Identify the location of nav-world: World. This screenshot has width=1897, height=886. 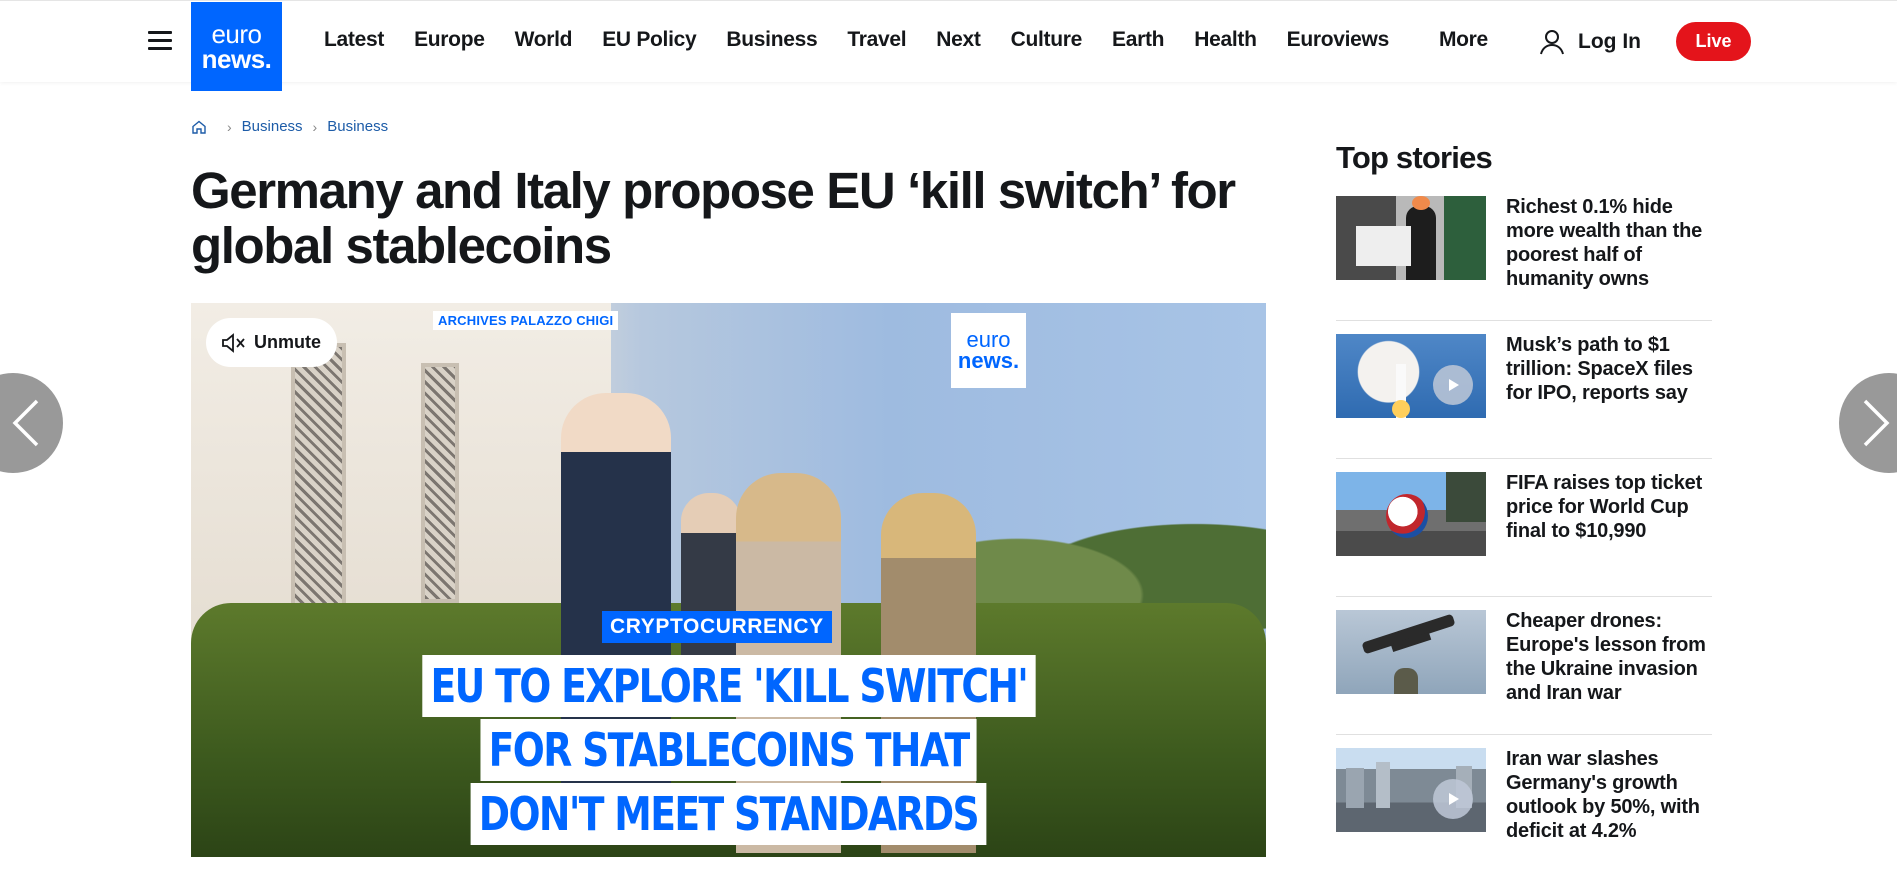
(544, 40).